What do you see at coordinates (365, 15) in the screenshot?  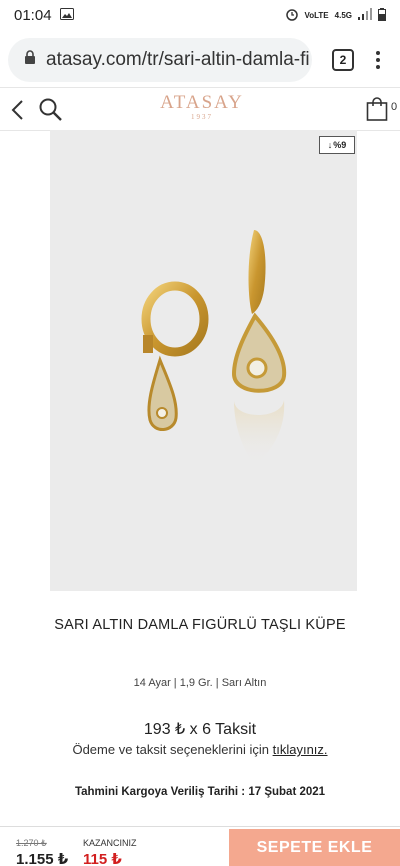 I see `signal-icon` at bounding box center [365, 15].